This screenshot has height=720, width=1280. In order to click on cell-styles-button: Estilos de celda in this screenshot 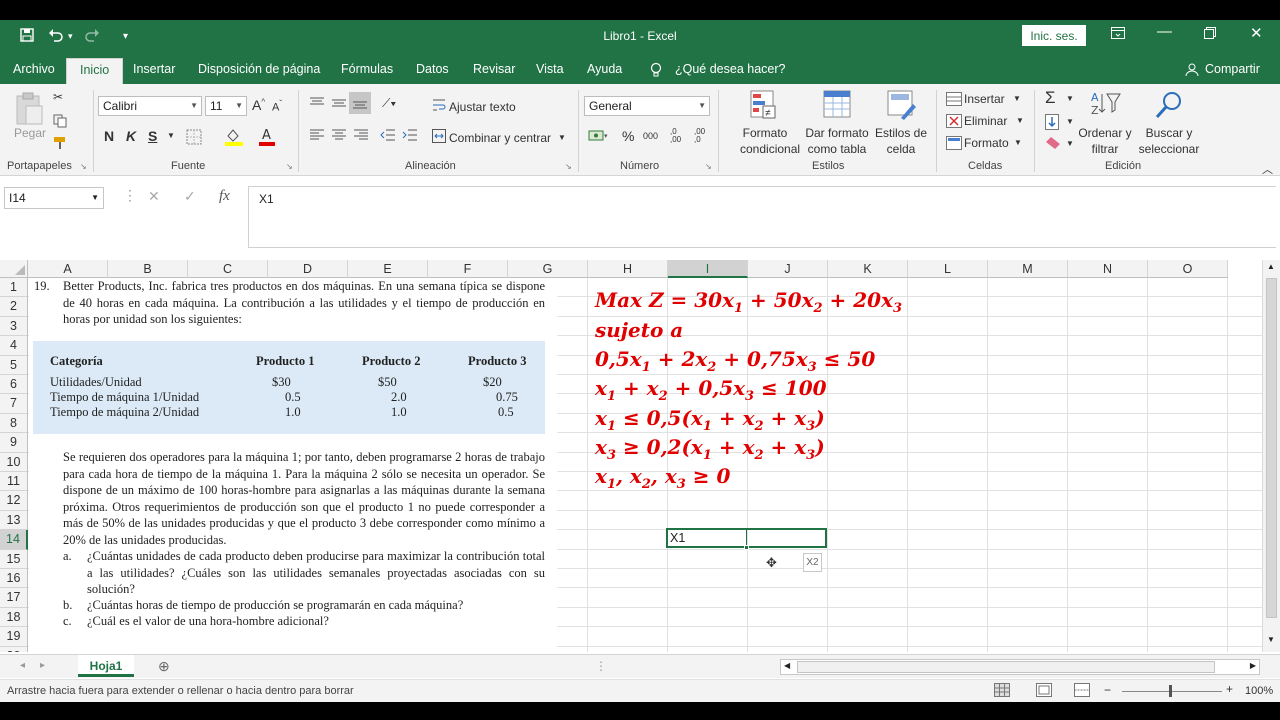, I will do `click(901, 141)`.